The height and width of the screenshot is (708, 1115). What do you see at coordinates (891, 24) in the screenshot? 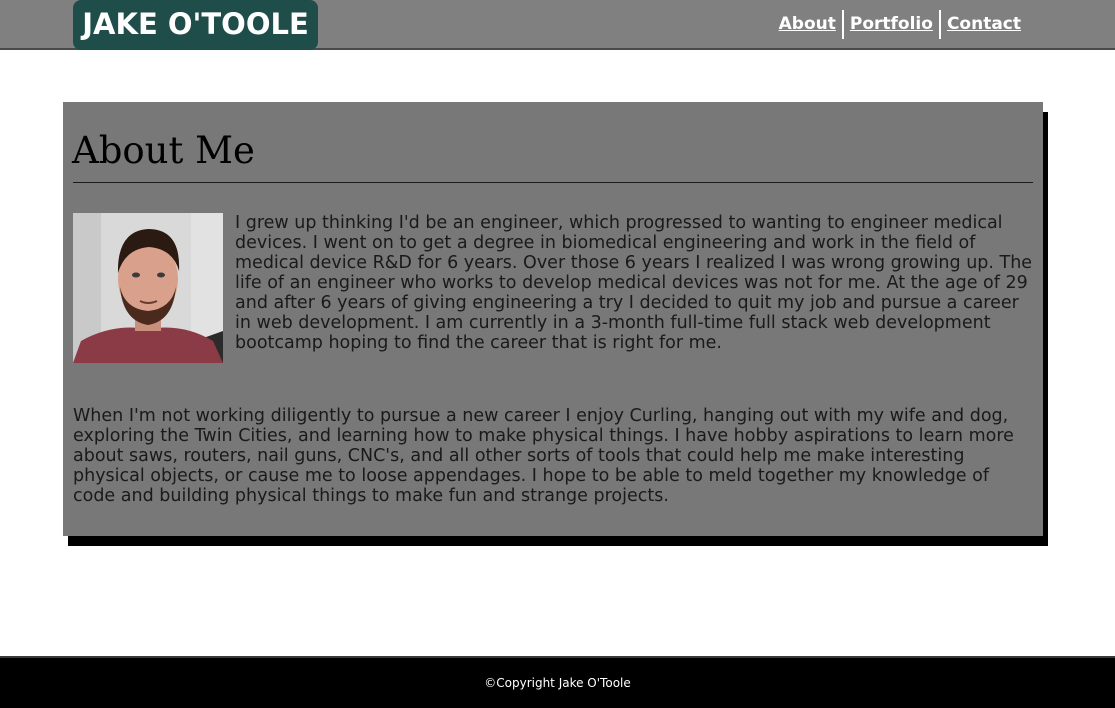
I see `nav-link-portfolio: Portfolio` at bounding box center [891, 24].